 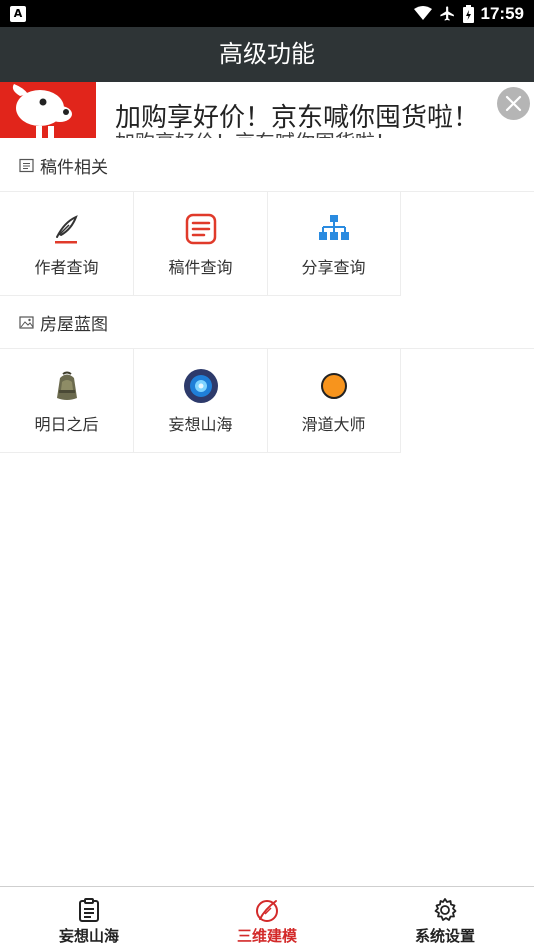 I want to click on nav-label: 妄想山海, so click(x=88, y=936).